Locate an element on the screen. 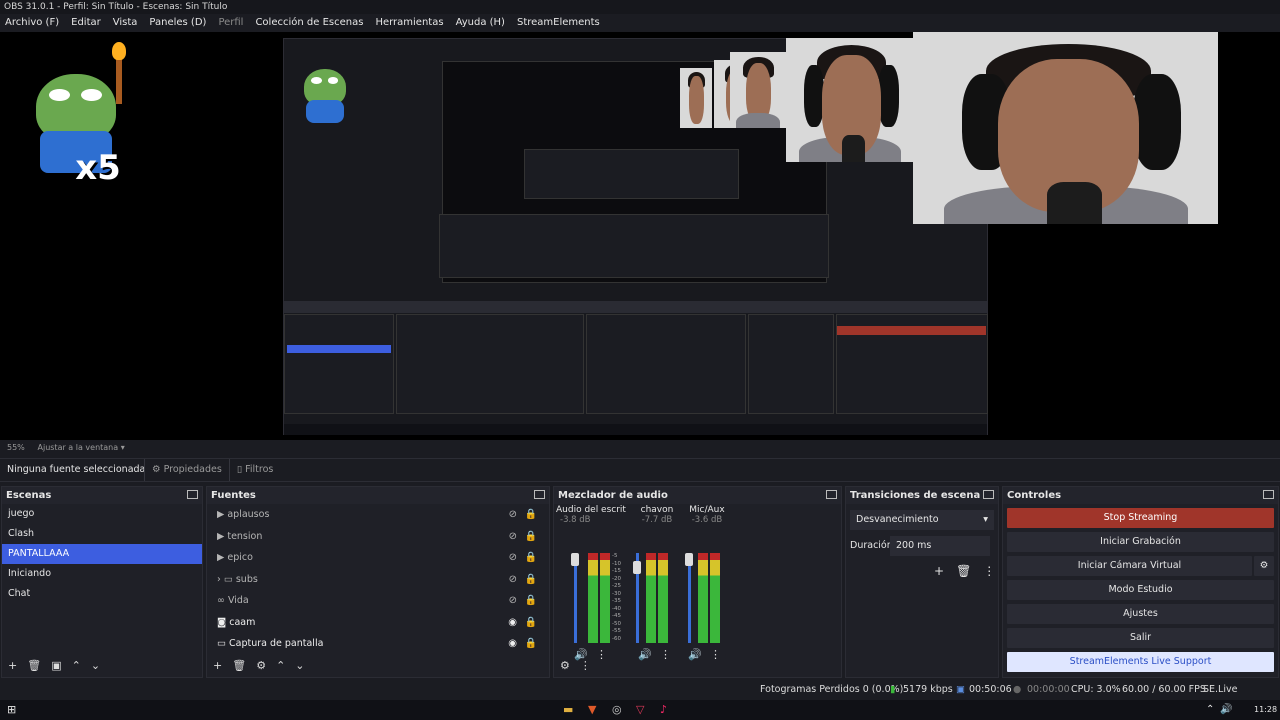  virtual-cam-button: Iniciar Cámara Virtual is located at coordinates (1129, 566).